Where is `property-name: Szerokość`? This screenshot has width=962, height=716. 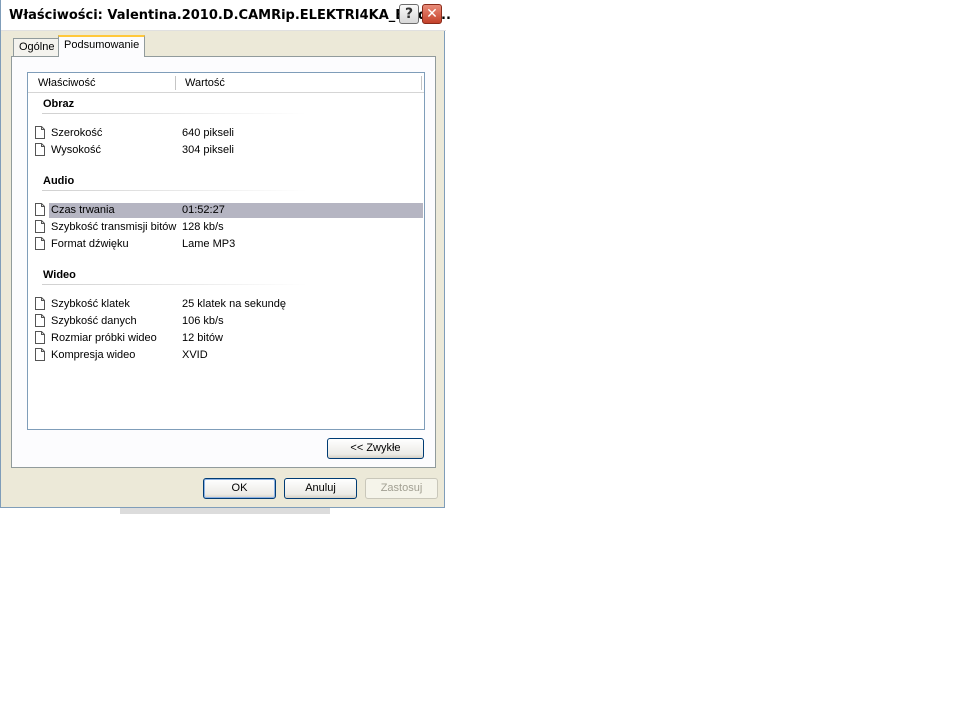
property-name: Szerokość is located at coordinates (77, 133).